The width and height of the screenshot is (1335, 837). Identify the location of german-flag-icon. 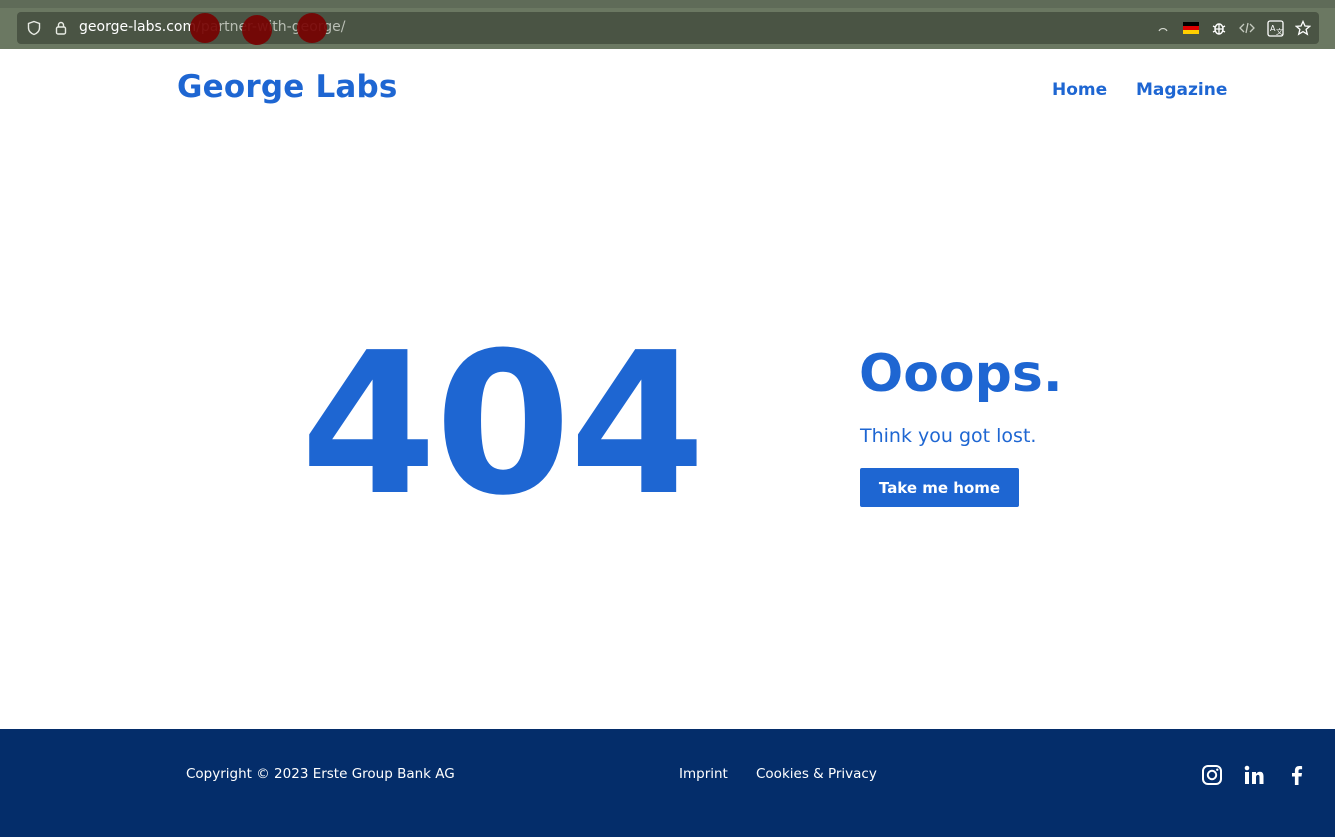
(1191, 28).